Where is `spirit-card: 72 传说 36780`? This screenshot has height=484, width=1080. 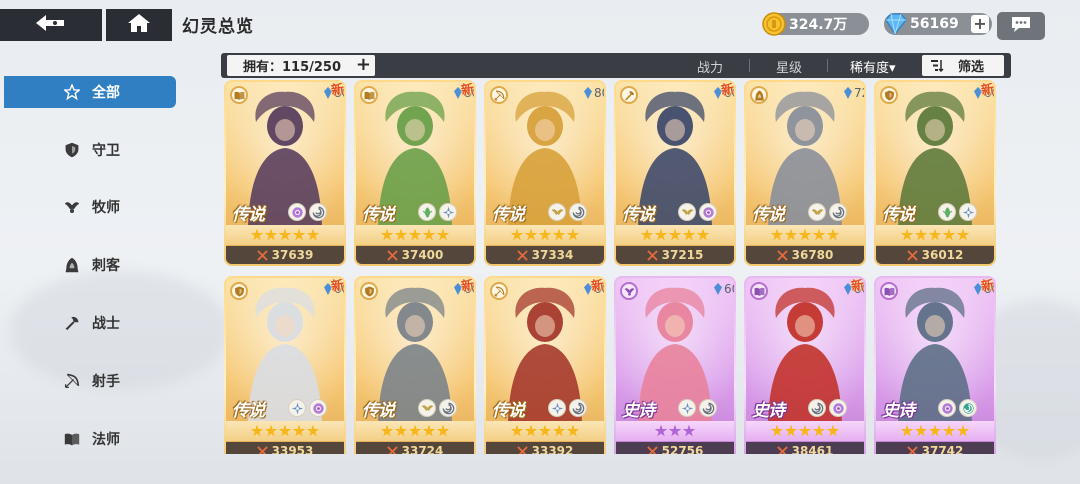
spirit-card: 72 传说 36780 is located at coordinates (805, 173).